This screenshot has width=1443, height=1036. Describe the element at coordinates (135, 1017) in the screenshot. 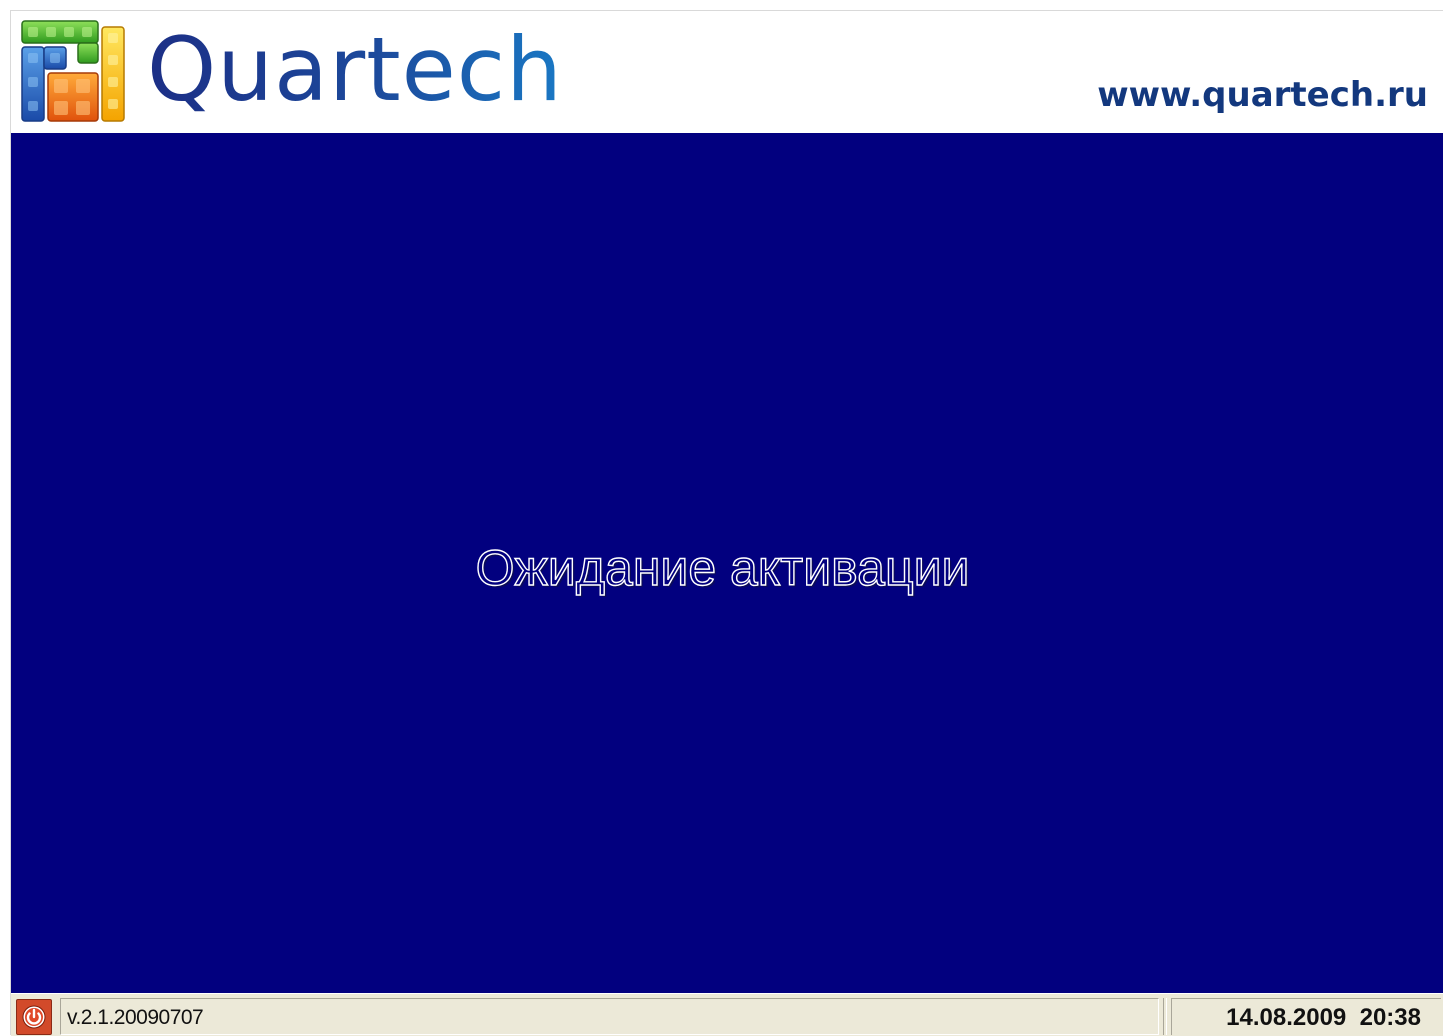

I see `version-label: v.2.1.20090707` at that location.